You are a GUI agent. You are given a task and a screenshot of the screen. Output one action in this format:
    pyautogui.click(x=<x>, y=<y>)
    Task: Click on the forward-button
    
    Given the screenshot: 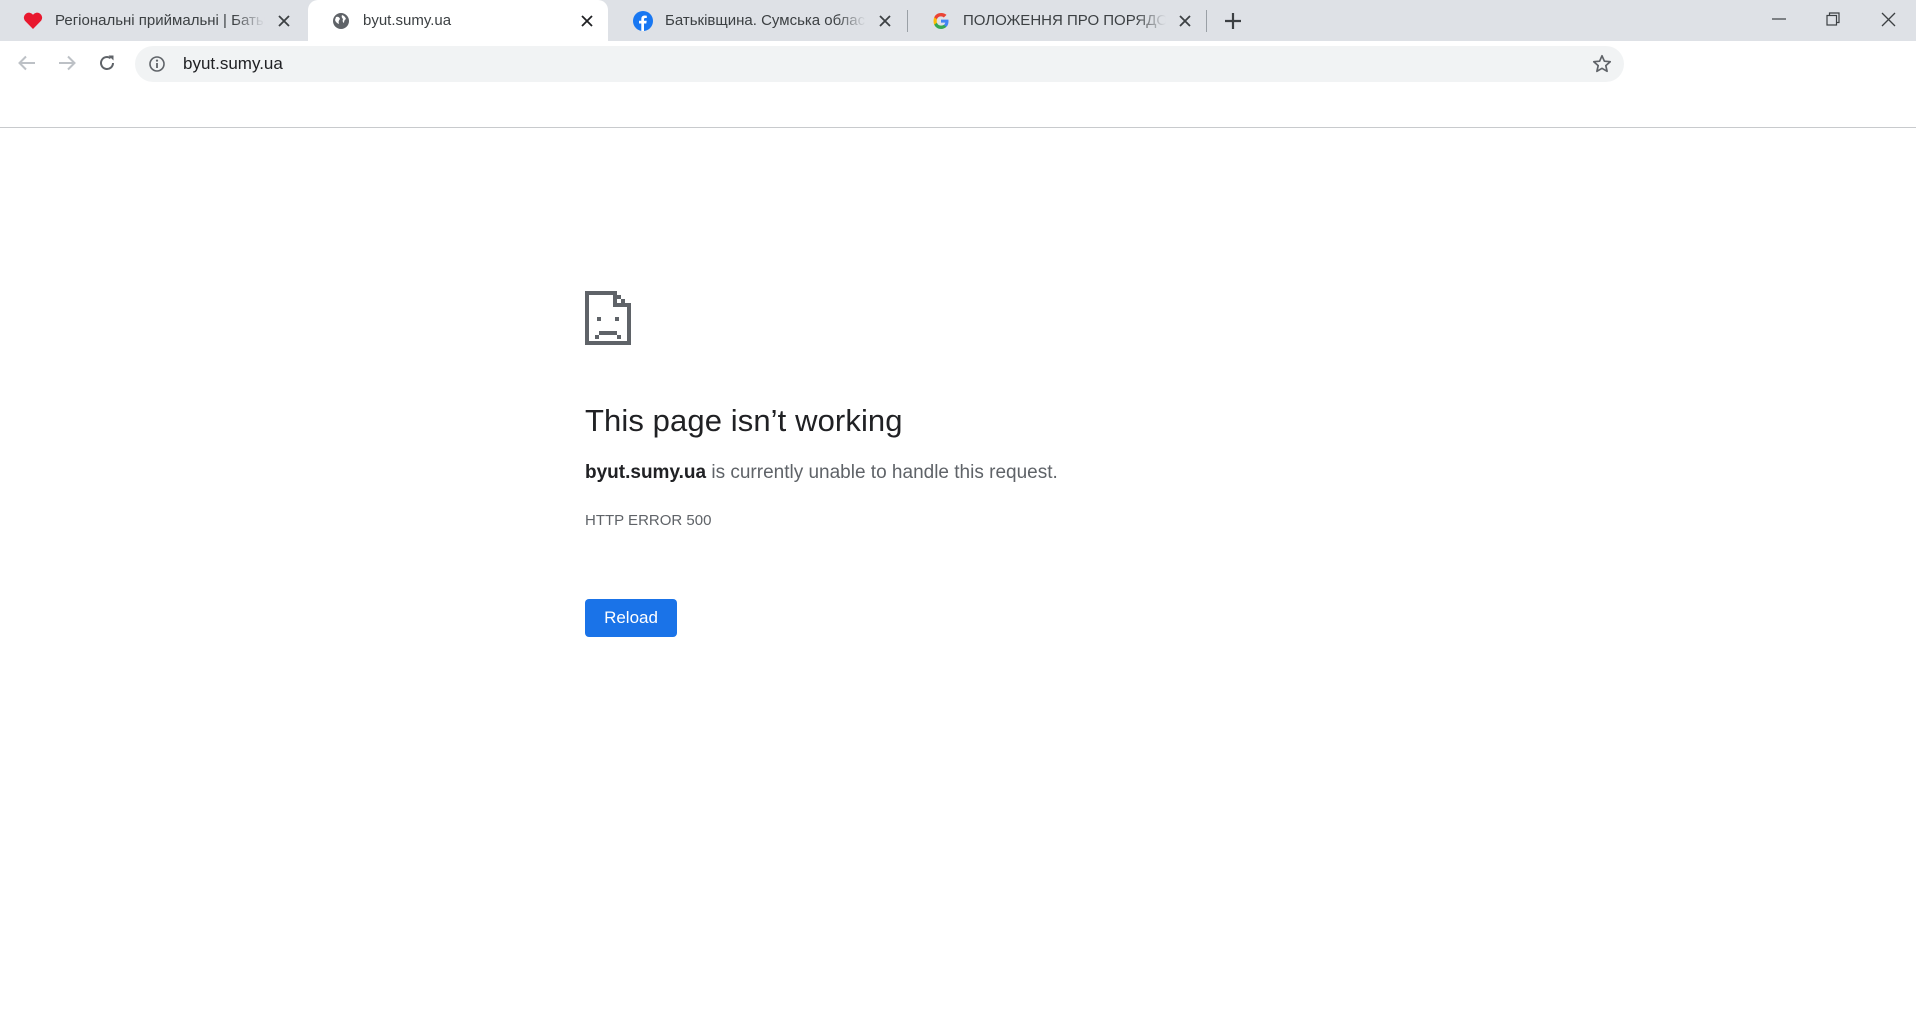 What is the action you would take?
    pyautogui.click(x=67, y=63)
    